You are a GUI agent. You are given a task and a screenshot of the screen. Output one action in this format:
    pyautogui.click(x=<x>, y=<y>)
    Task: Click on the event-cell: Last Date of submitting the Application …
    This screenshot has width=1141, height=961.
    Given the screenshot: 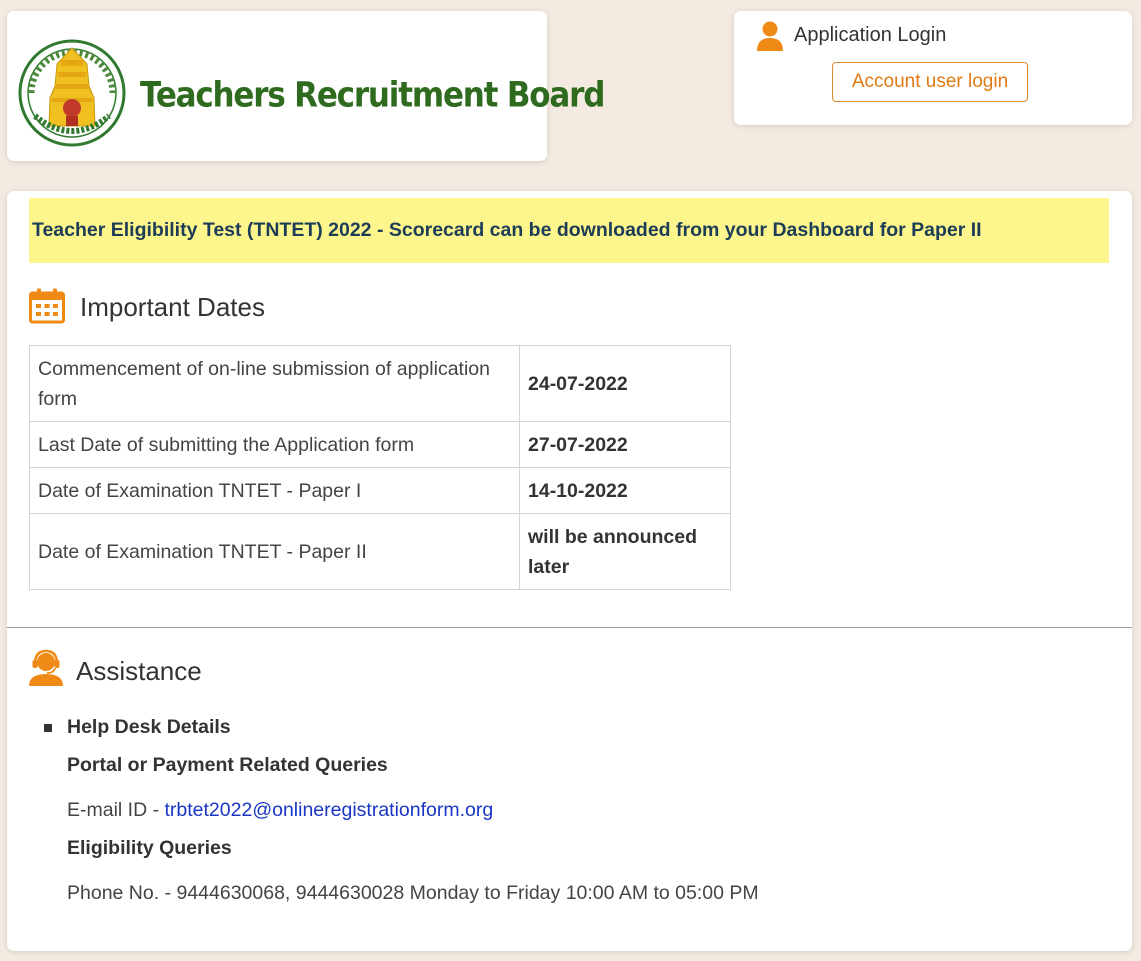 What is the action you would take?
    pyautogui.click(x=274, y=444)
    